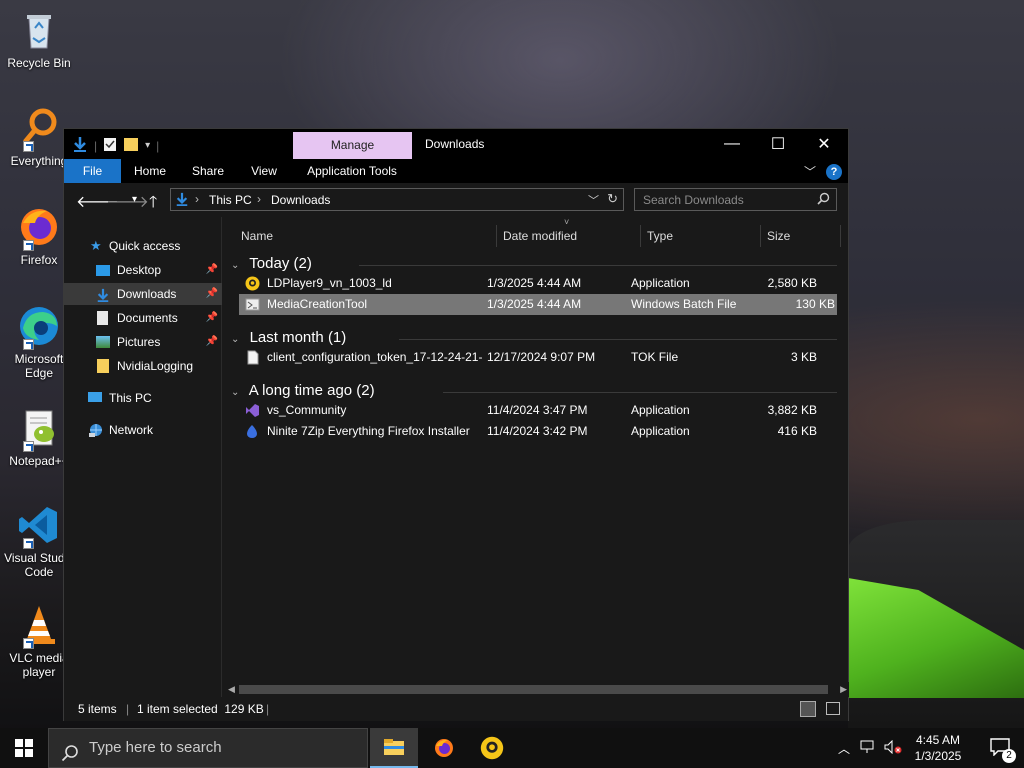 Image resolution: width=1024 pixels, height=768 pixels. What do you see at coordinates (394, 748) in the screenshot?
I see `taskbar-file-explorer` at bounding box center [394, 748].